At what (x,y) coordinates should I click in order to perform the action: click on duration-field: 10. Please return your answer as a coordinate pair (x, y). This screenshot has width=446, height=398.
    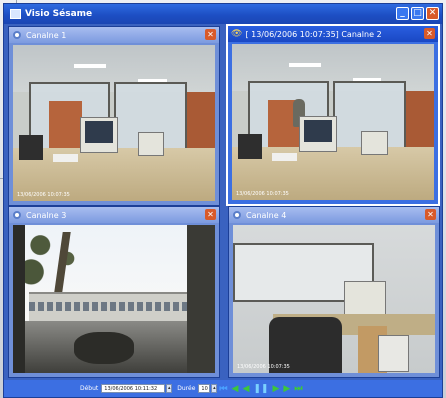
    Looking at the image, I should click on (204, 388).